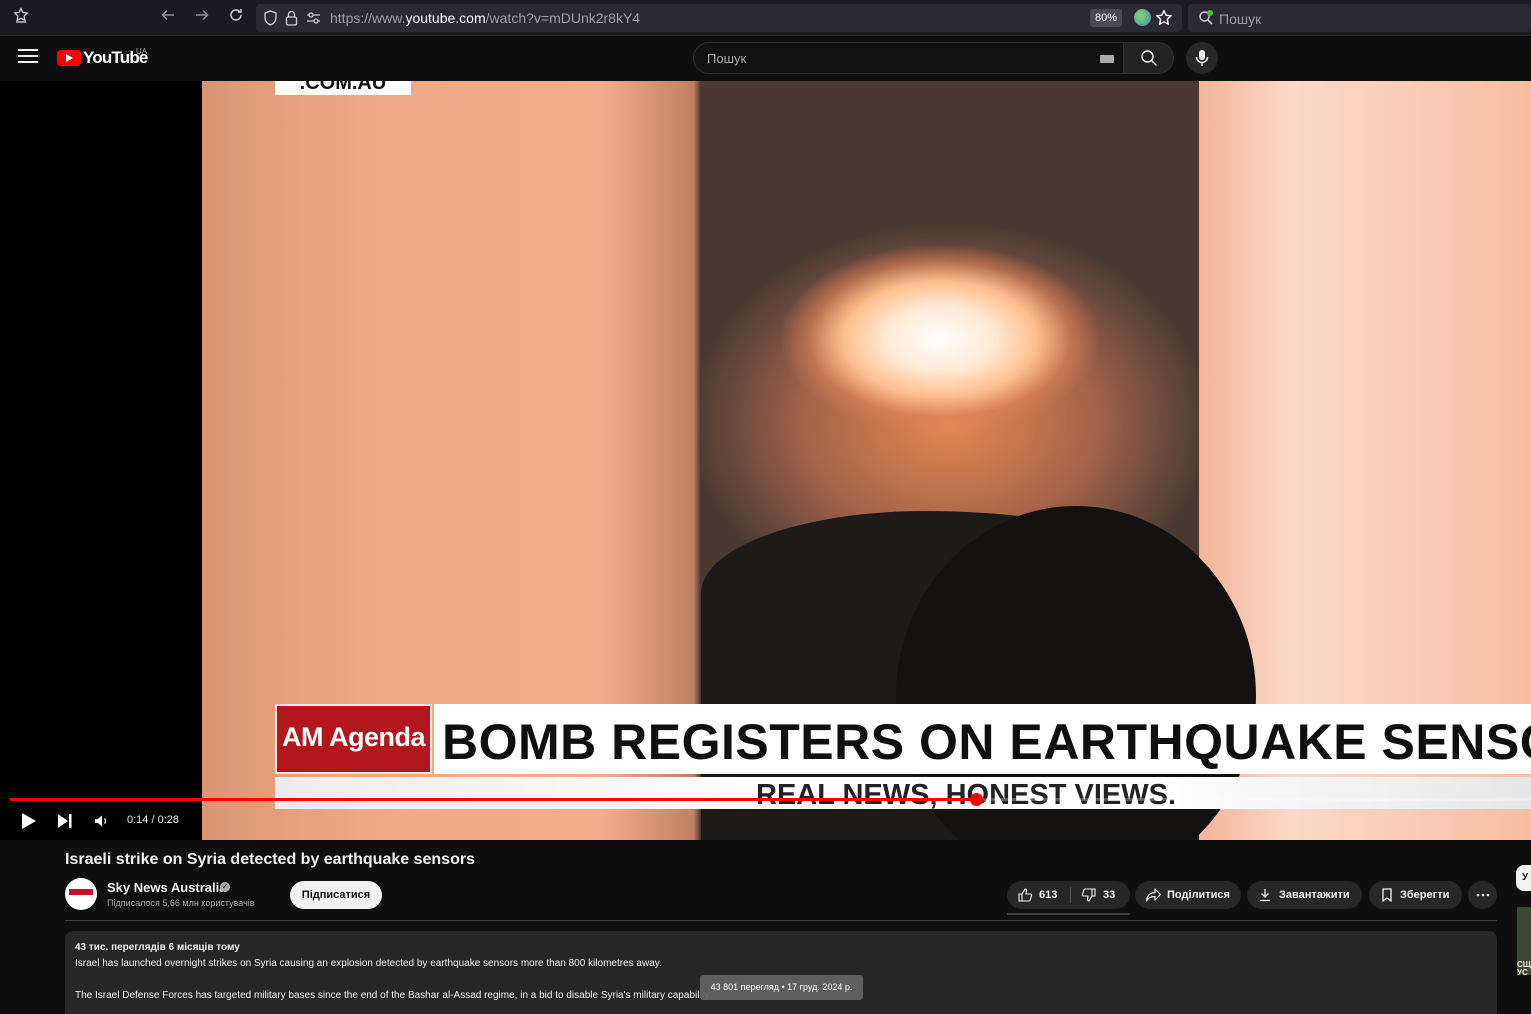 The image size is (1531, 1014). I want to click on bookmark-icon, so click(1387, 895).